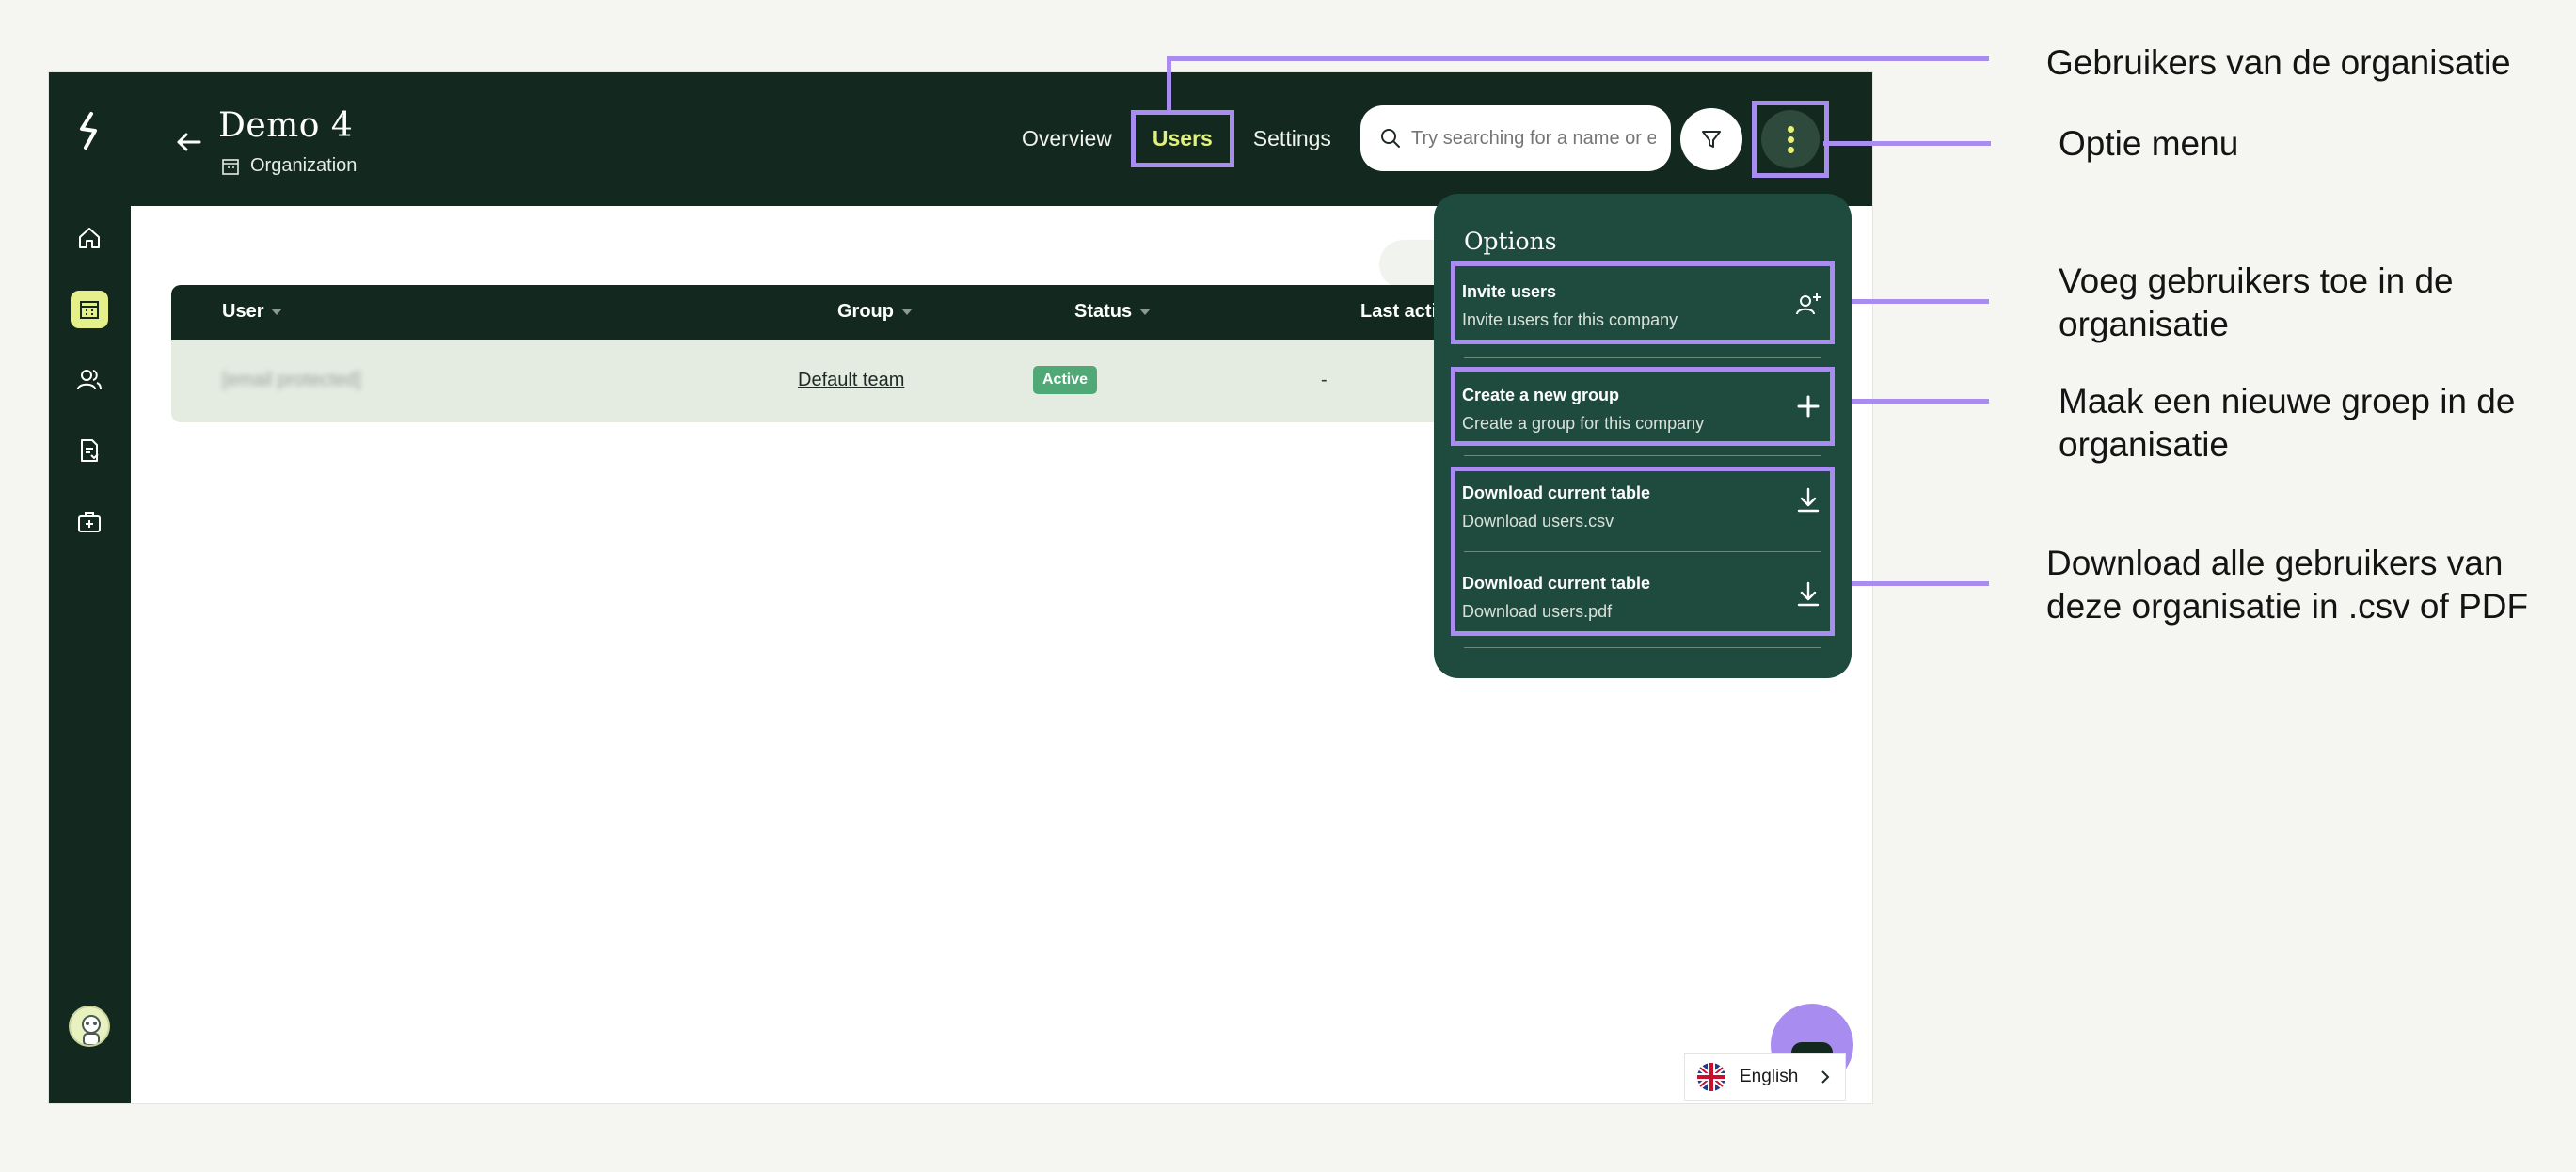 The width and height of the screenshot is (2576, 1172). I want to click on back-arrow-icon, so click(188, 142).